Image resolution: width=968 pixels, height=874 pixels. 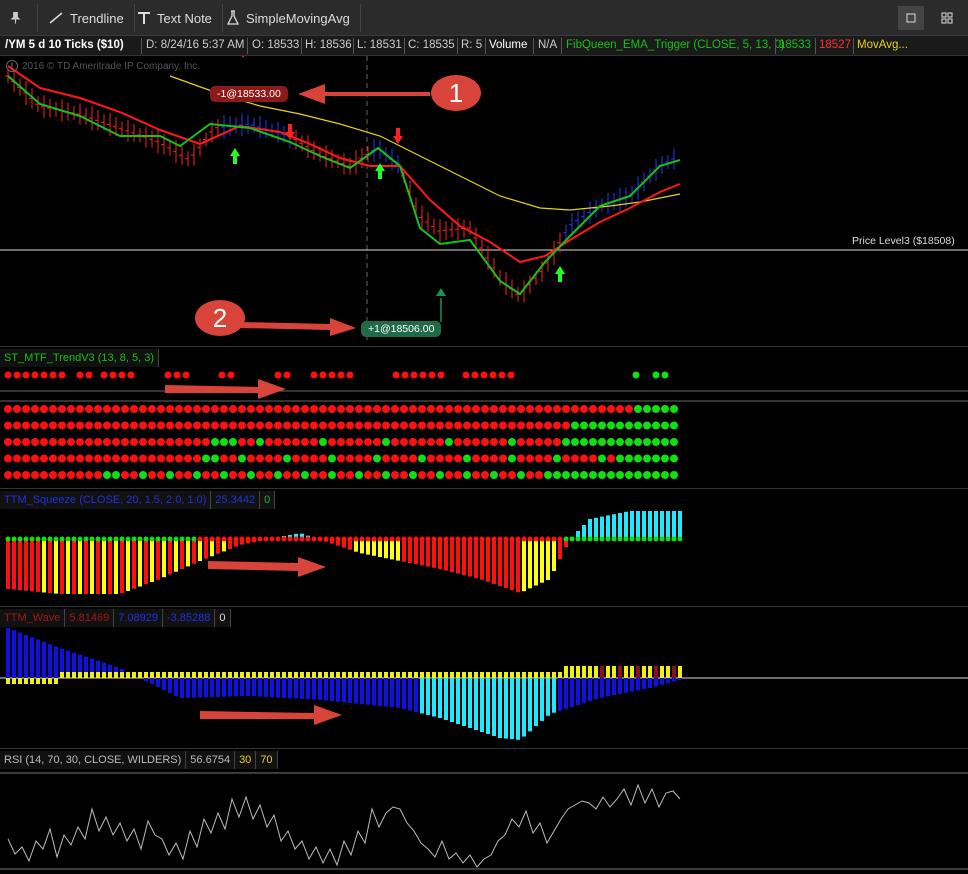 What do you see at coordinates (484, 821) in the screenshot?
I see `rsi-chart` at bounding box center [484, 821].